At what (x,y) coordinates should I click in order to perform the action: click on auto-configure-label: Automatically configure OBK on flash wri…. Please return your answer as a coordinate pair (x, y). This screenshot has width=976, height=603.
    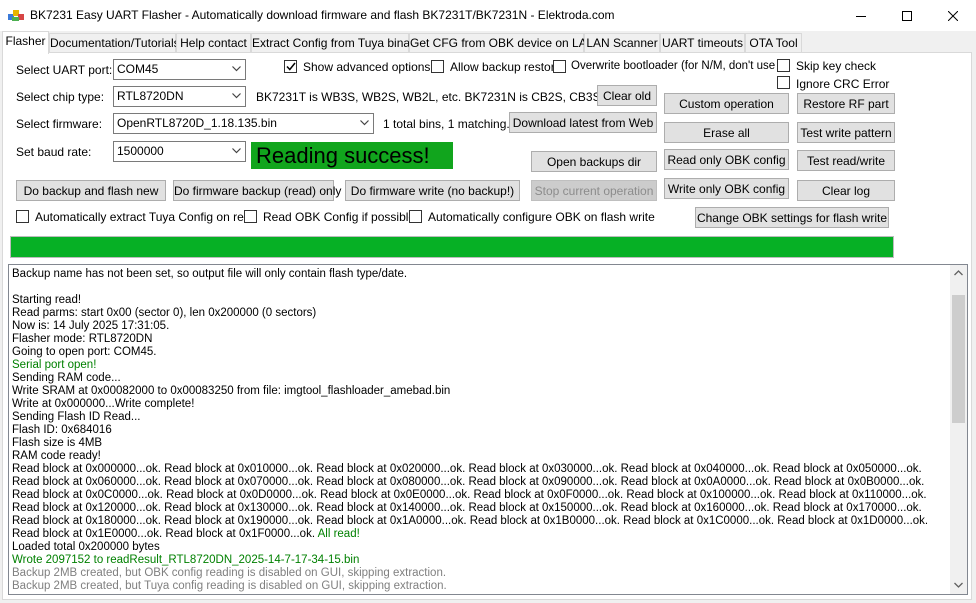
    Looking at the image, I should click on (541, 217).